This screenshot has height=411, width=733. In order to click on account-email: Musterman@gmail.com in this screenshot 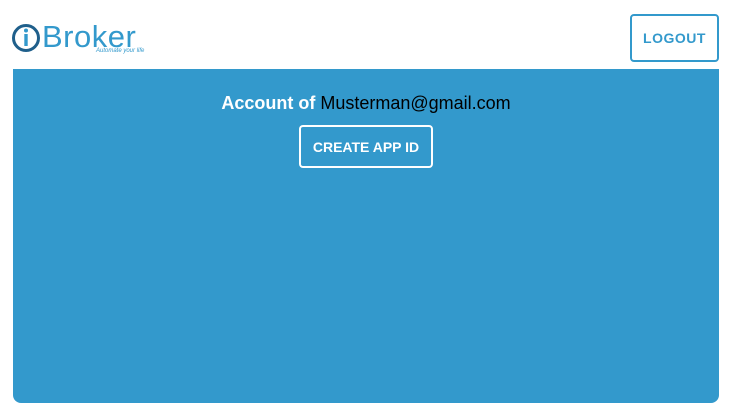, I will do `click(415, 103)`.